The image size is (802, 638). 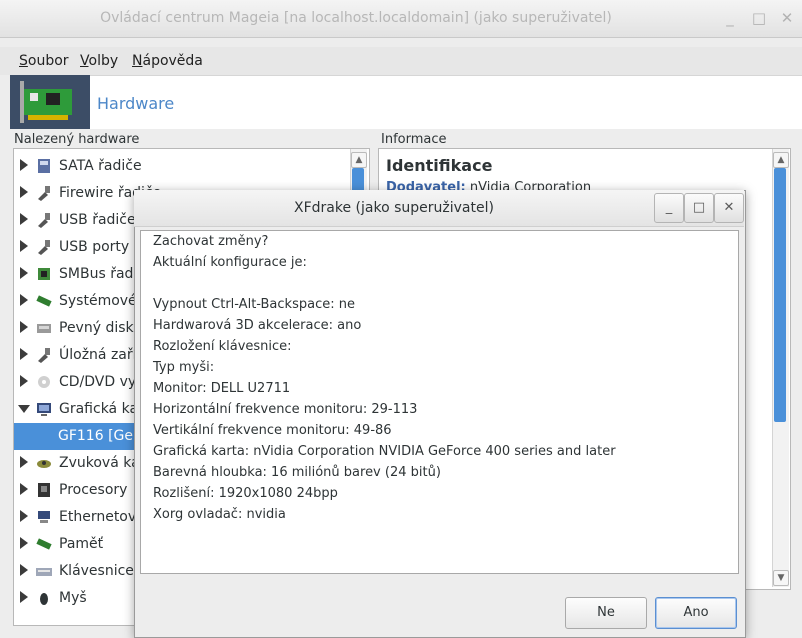 What do you see at coordinates (272, 430) in the screenshot?
I see `message-line: Vertikální frekvence monitoru: 49-86` at bounding box center [272, 430].